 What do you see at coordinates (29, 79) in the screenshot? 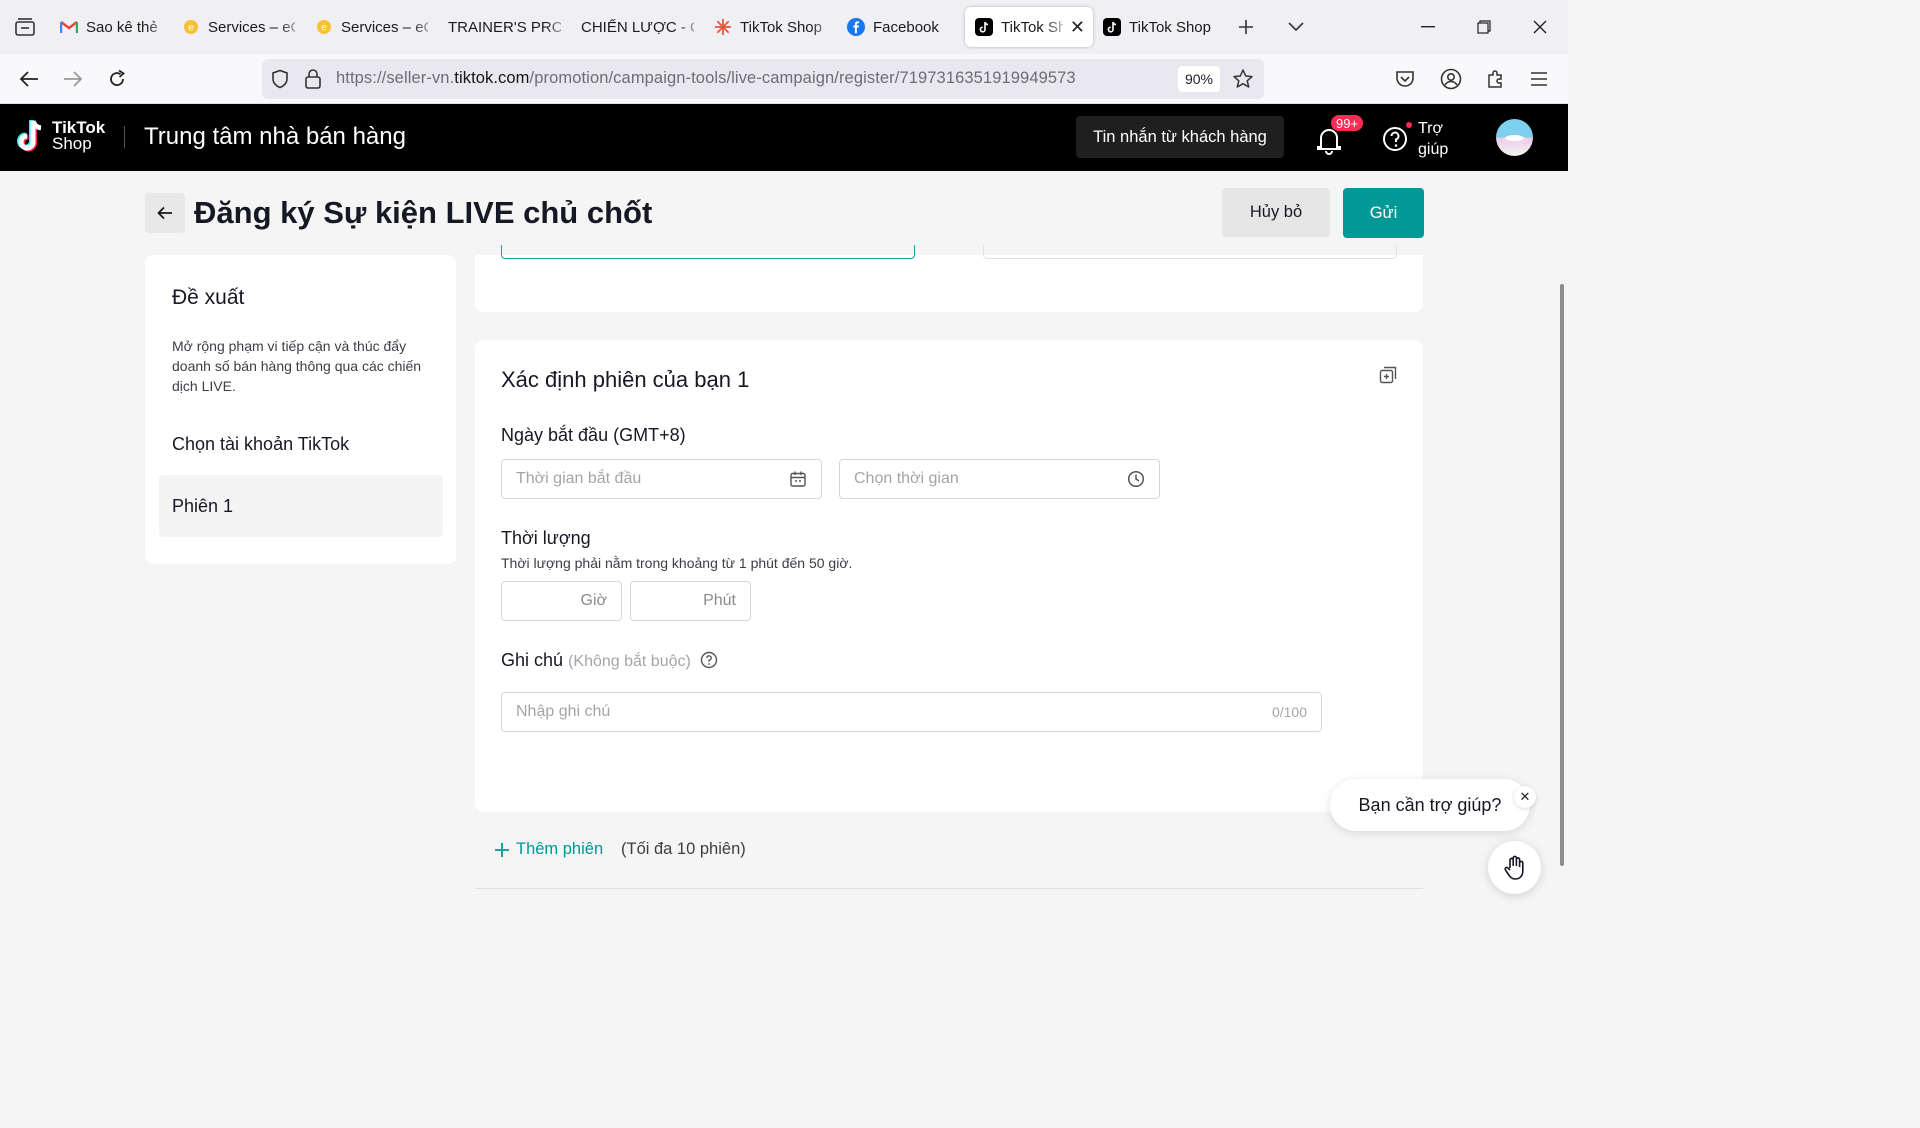
I see `back-arrow-icon` at bounding box center [29, 79].